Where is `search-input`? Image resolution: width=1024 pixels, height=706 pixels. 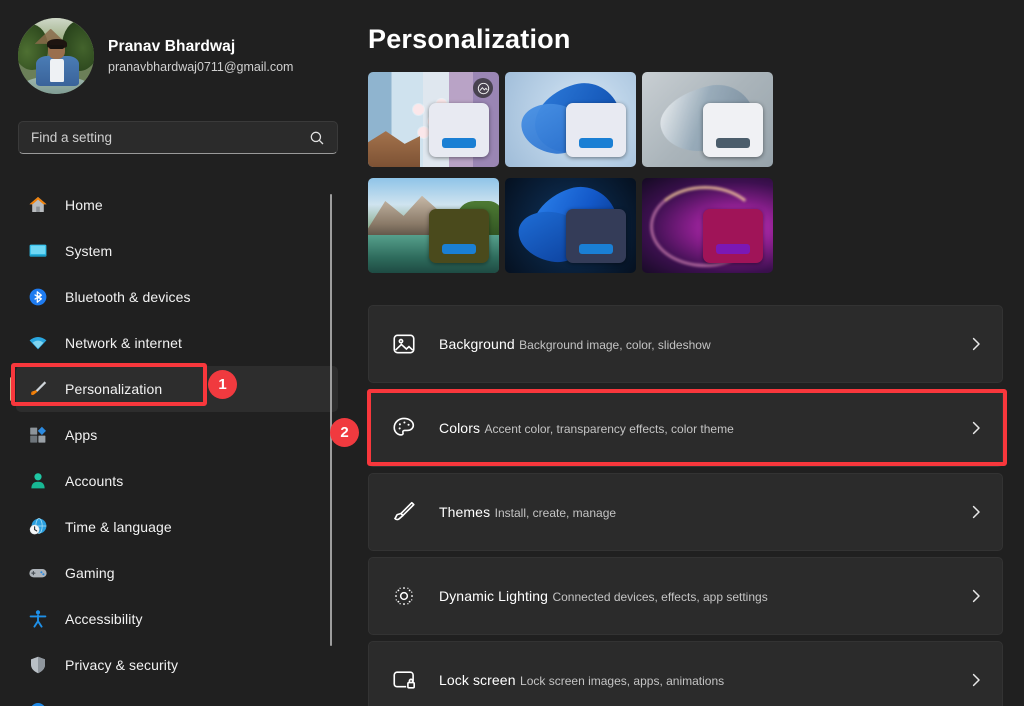 search-input is located at coordinates (170, 137).